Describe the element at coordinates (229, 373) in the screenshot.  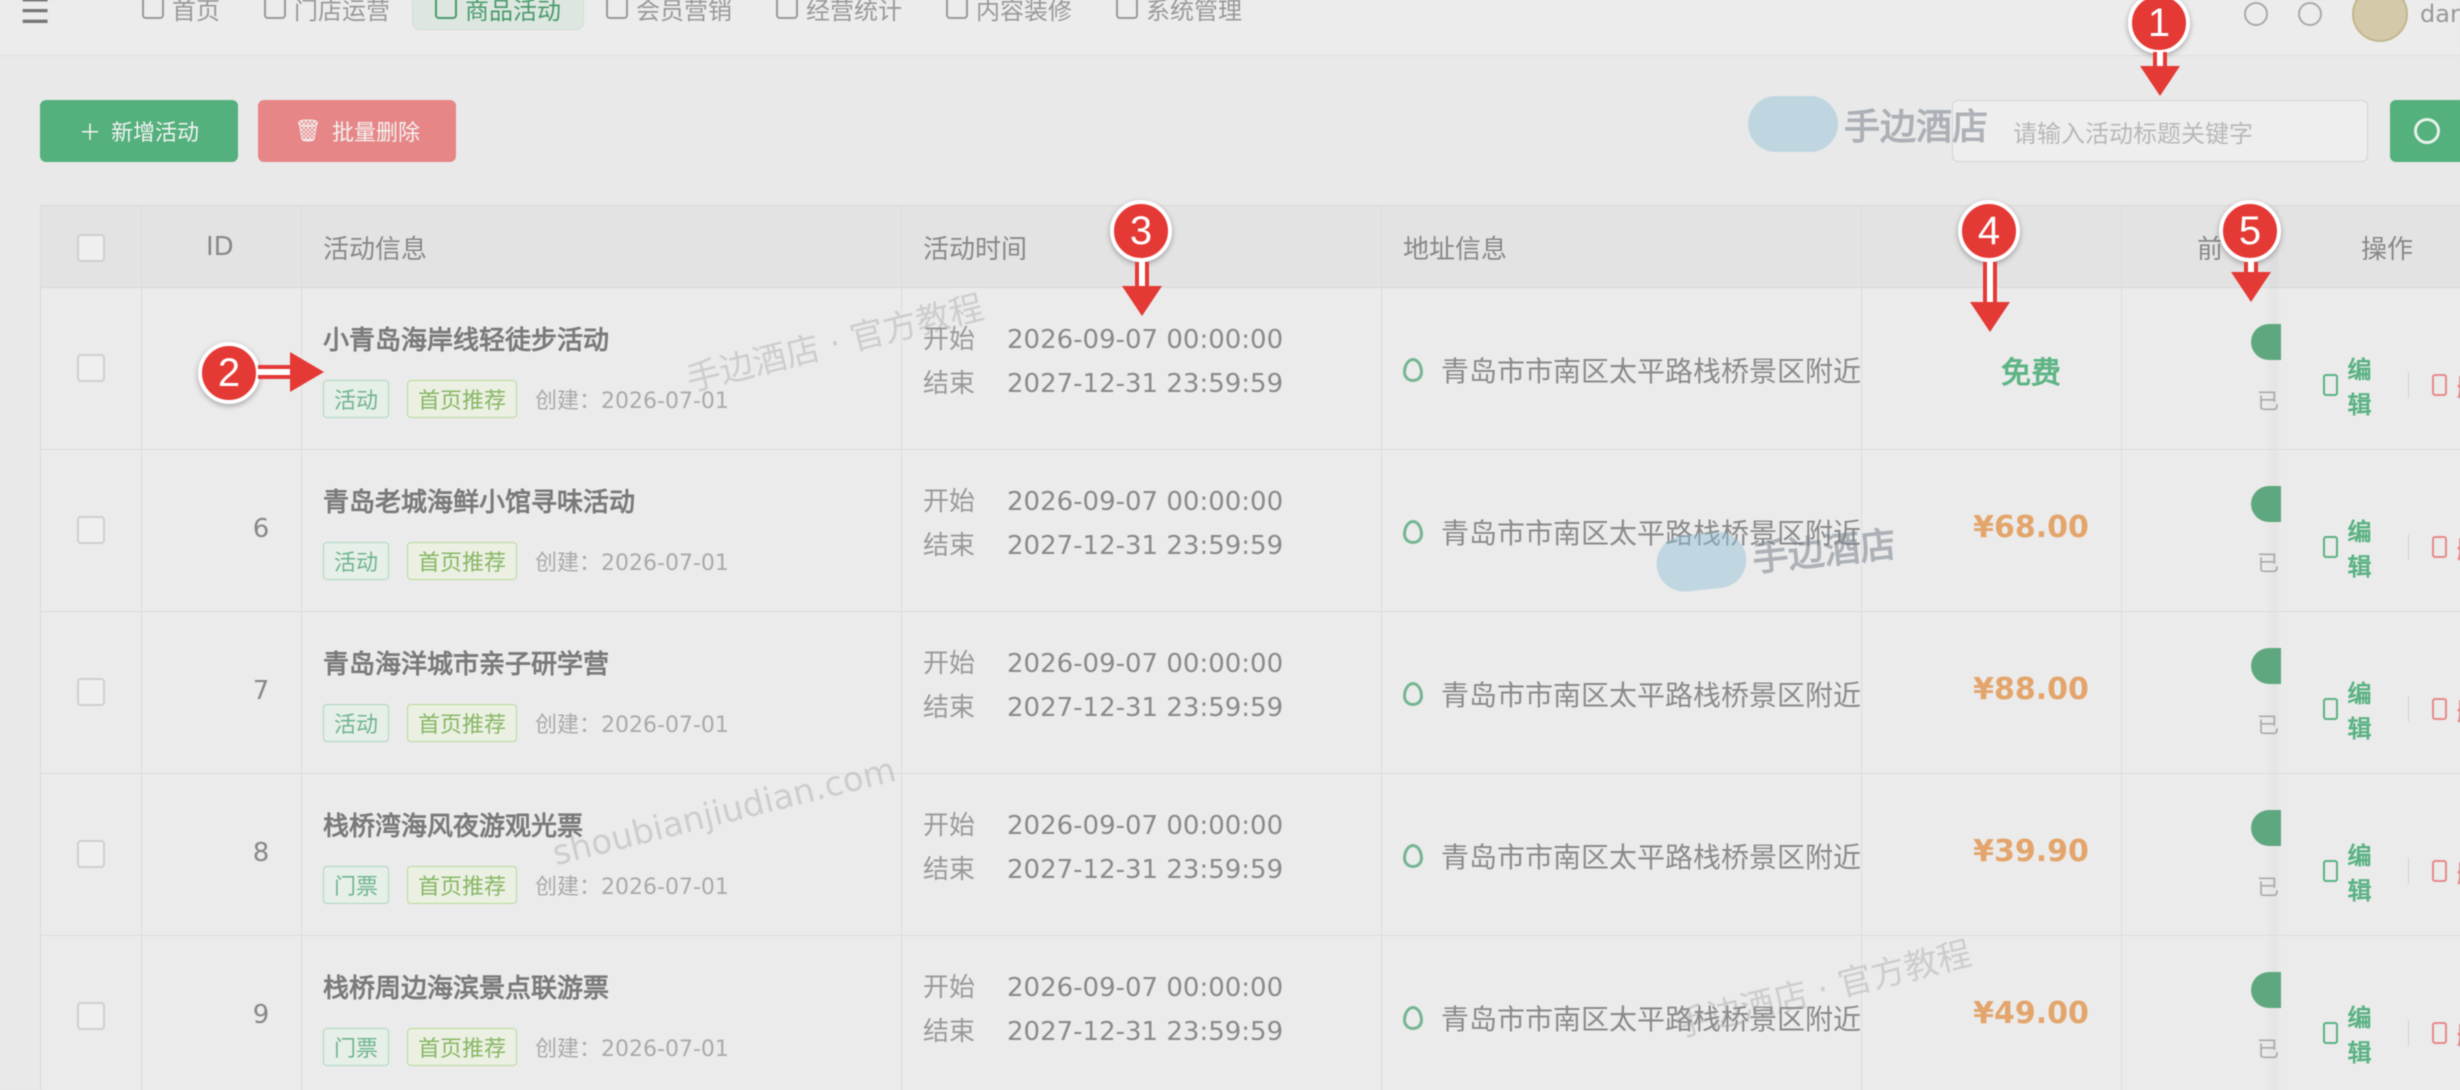
I see `annotation-marker-2: 2` at that location.